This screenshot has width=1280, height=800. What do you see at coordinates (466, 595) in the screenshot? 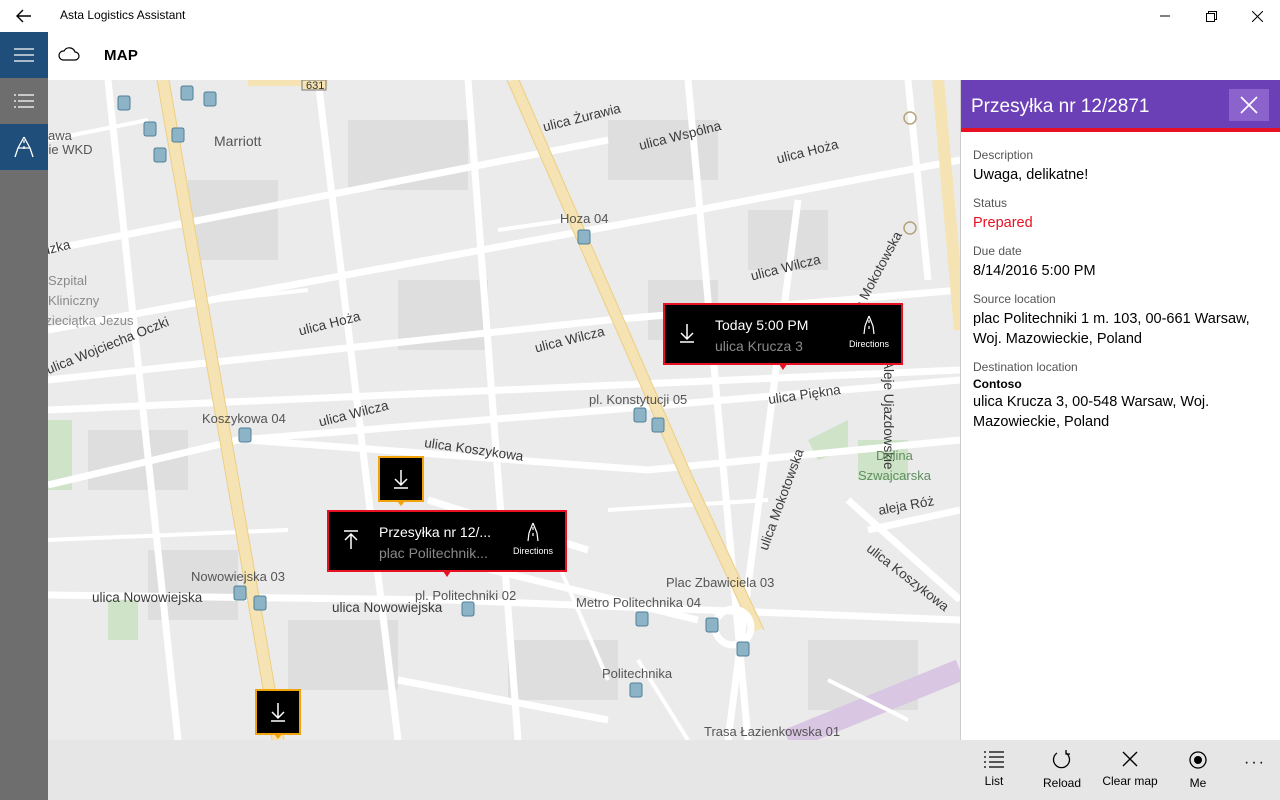
I see `map-label-pl-politechniki: pl. Politechniki 02` at bounding box center [466, 595].